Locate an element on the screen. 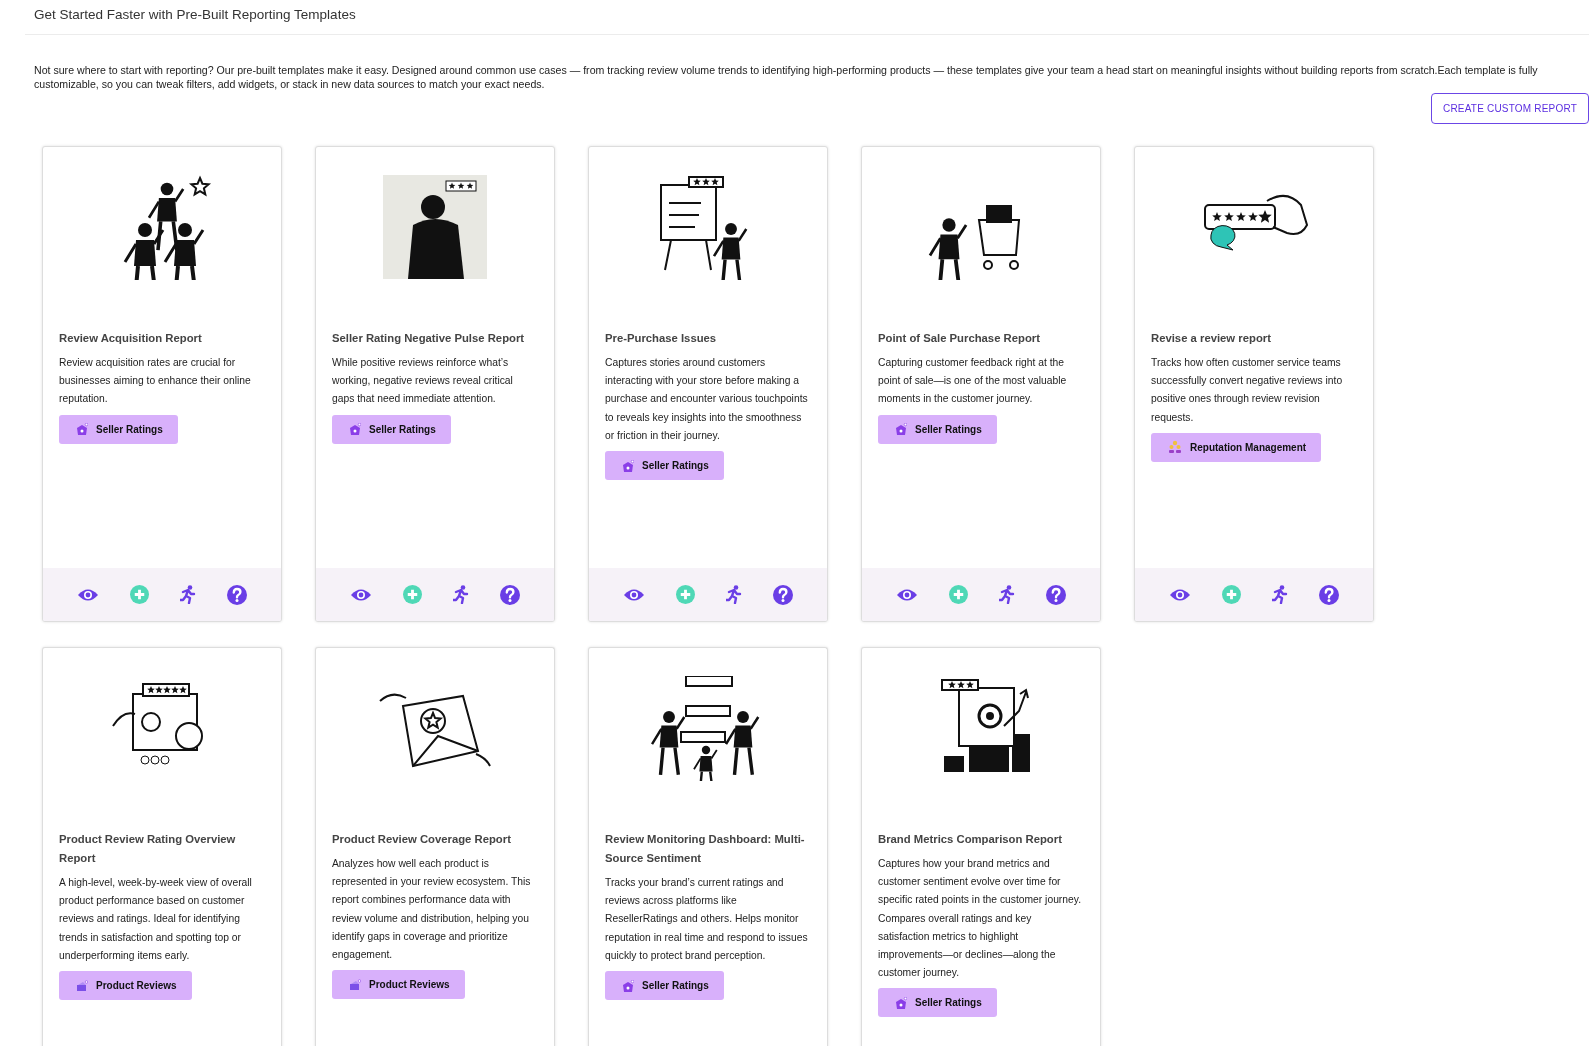  template-title: Product Review Coverage Report is located at coordinates (422, 839).